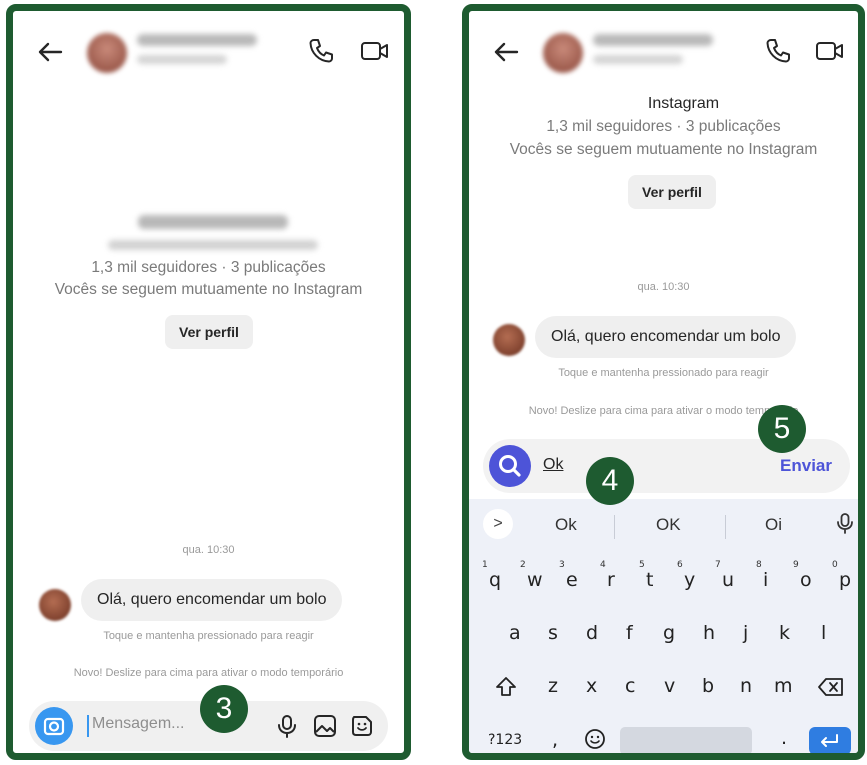 Image resolution: width=867 pixels, height=765 pixels. What do you see at coordinates (823, 633) in the screenshot?
I see `key-l: l` at bounding box center [823, 633].